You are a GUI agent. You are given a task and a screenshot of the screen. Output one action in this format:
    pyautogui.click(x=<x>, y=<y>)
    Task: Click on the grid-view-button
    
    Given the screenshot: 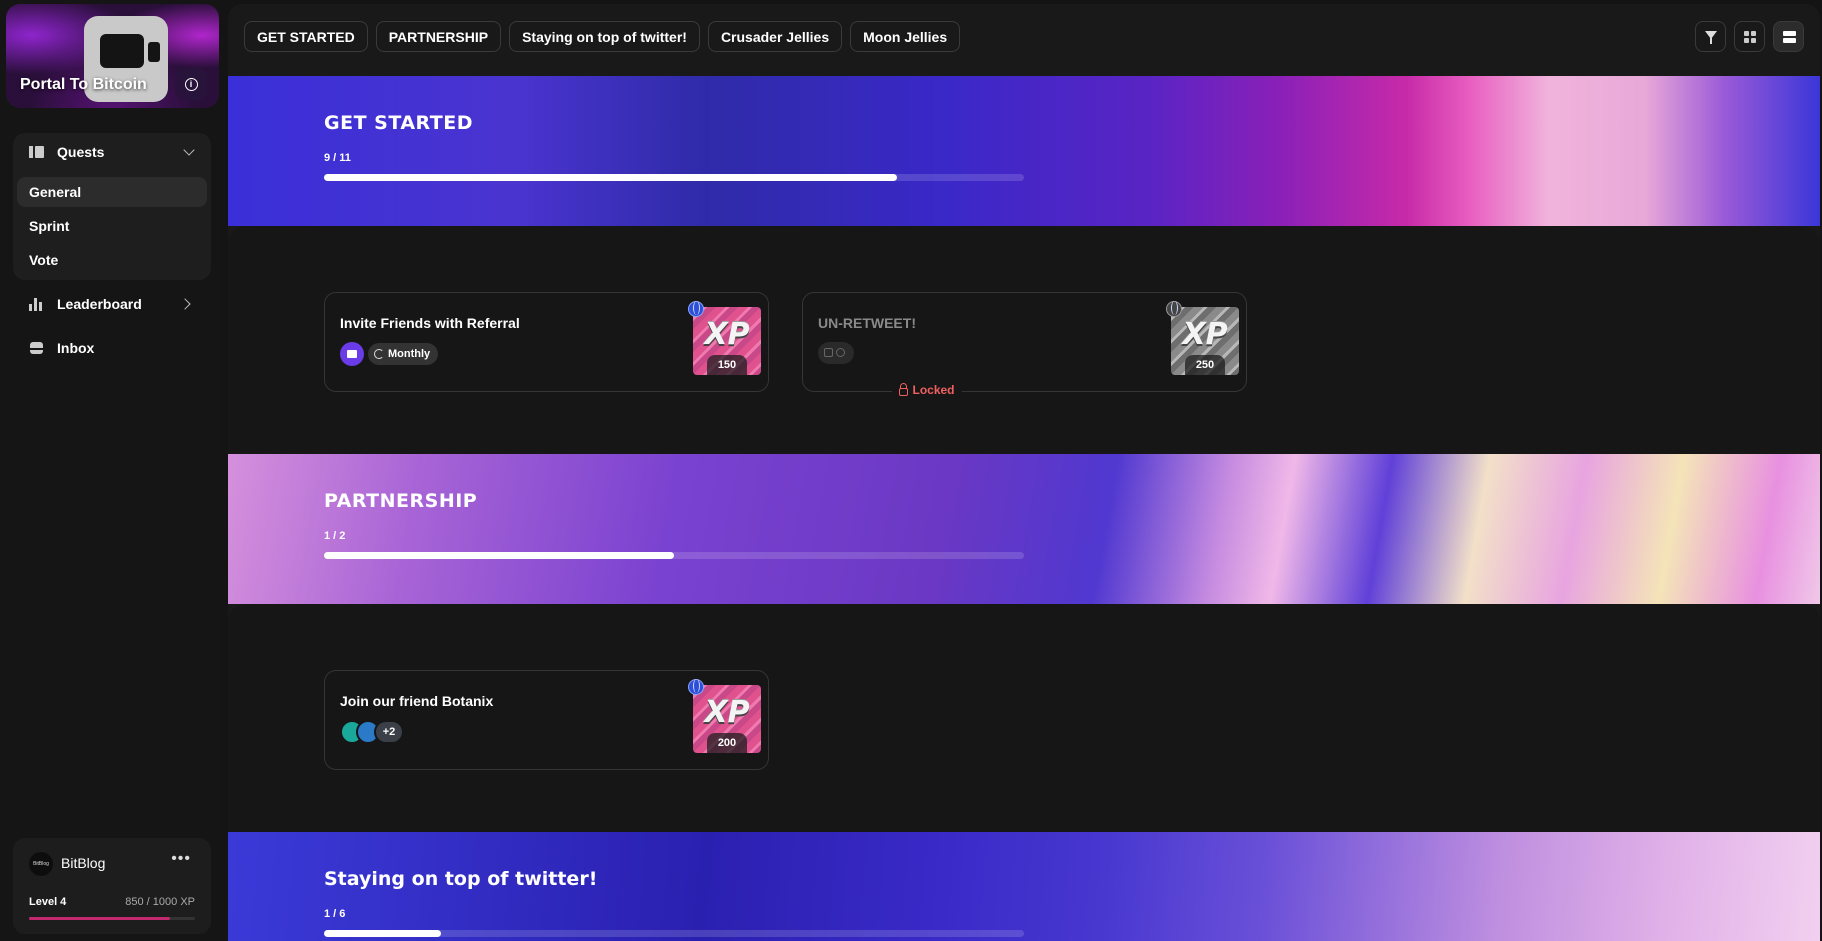 What is the action you would take?
    pyautogui.click(x=1749, y=36)
    